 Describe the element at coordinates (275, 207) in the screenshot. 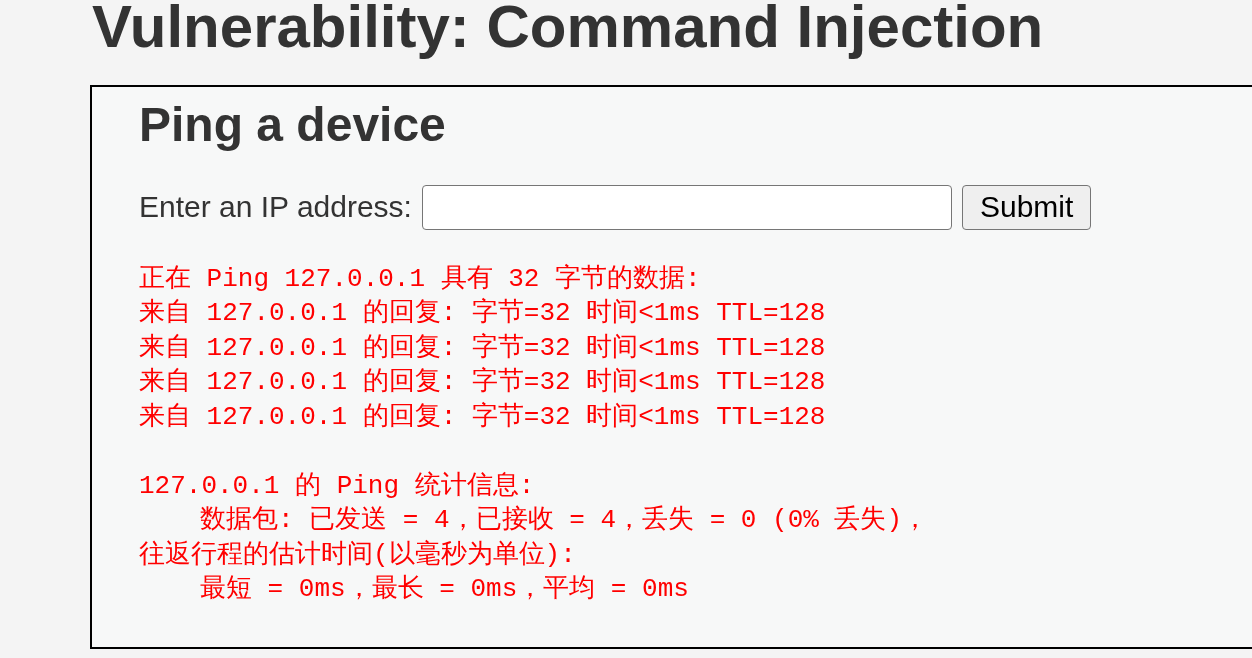

I see `ip-address-label: Enter an IP address:` at that location.